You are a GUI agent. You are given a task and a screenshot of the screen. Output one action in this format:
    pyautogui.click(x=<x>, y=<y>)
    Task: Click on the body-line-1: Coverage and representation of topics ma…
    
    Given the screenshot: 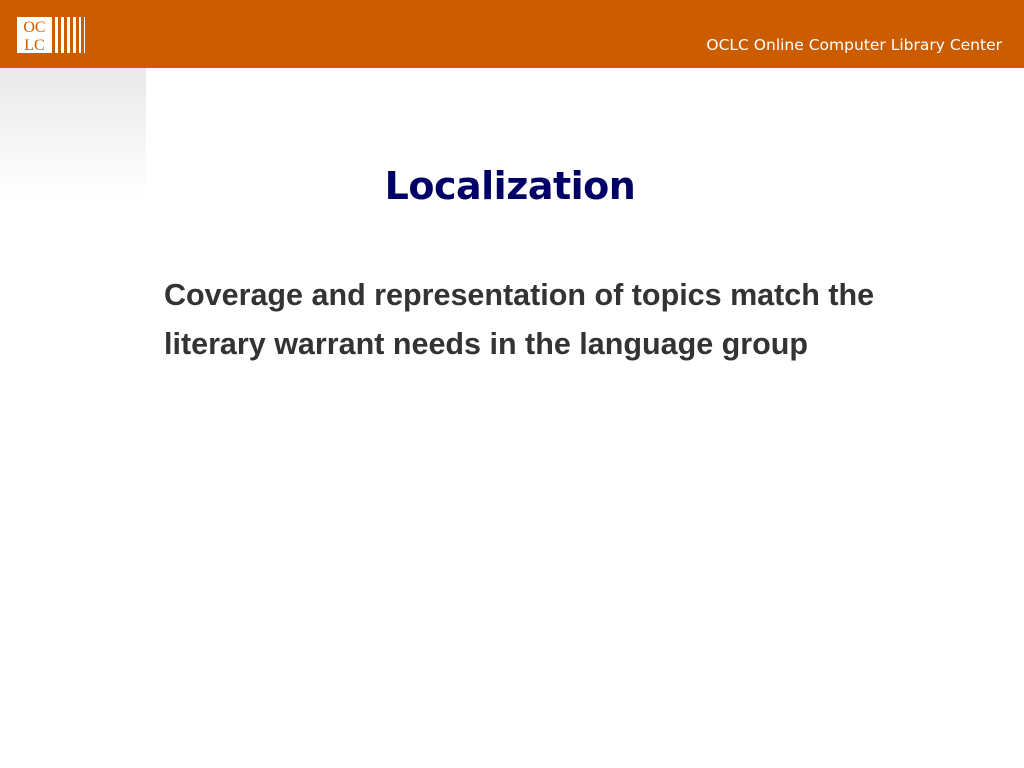 What is the action you would take?
    pyautogui.click(x=519, y=295)
    